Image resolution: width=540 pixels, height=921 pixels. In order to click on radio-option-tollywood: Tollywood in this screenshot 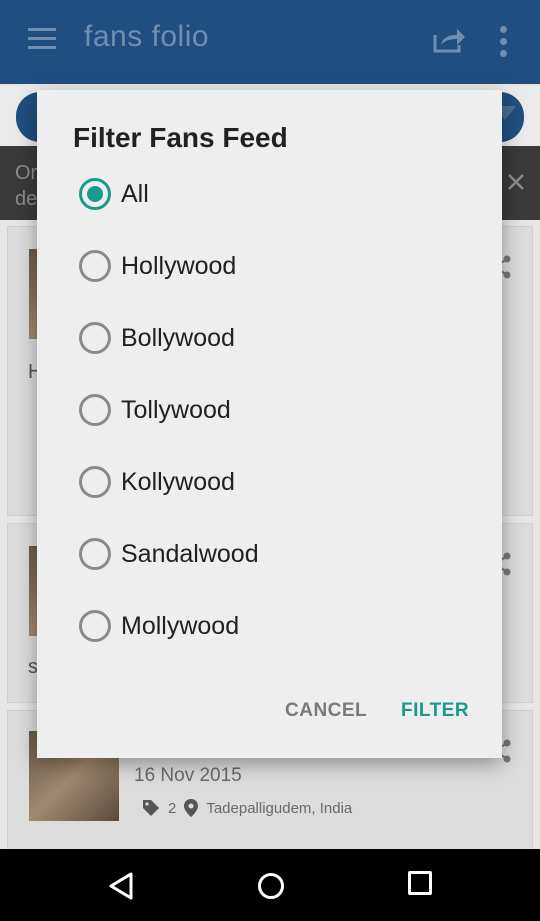, I will do `click(155, 410)`.